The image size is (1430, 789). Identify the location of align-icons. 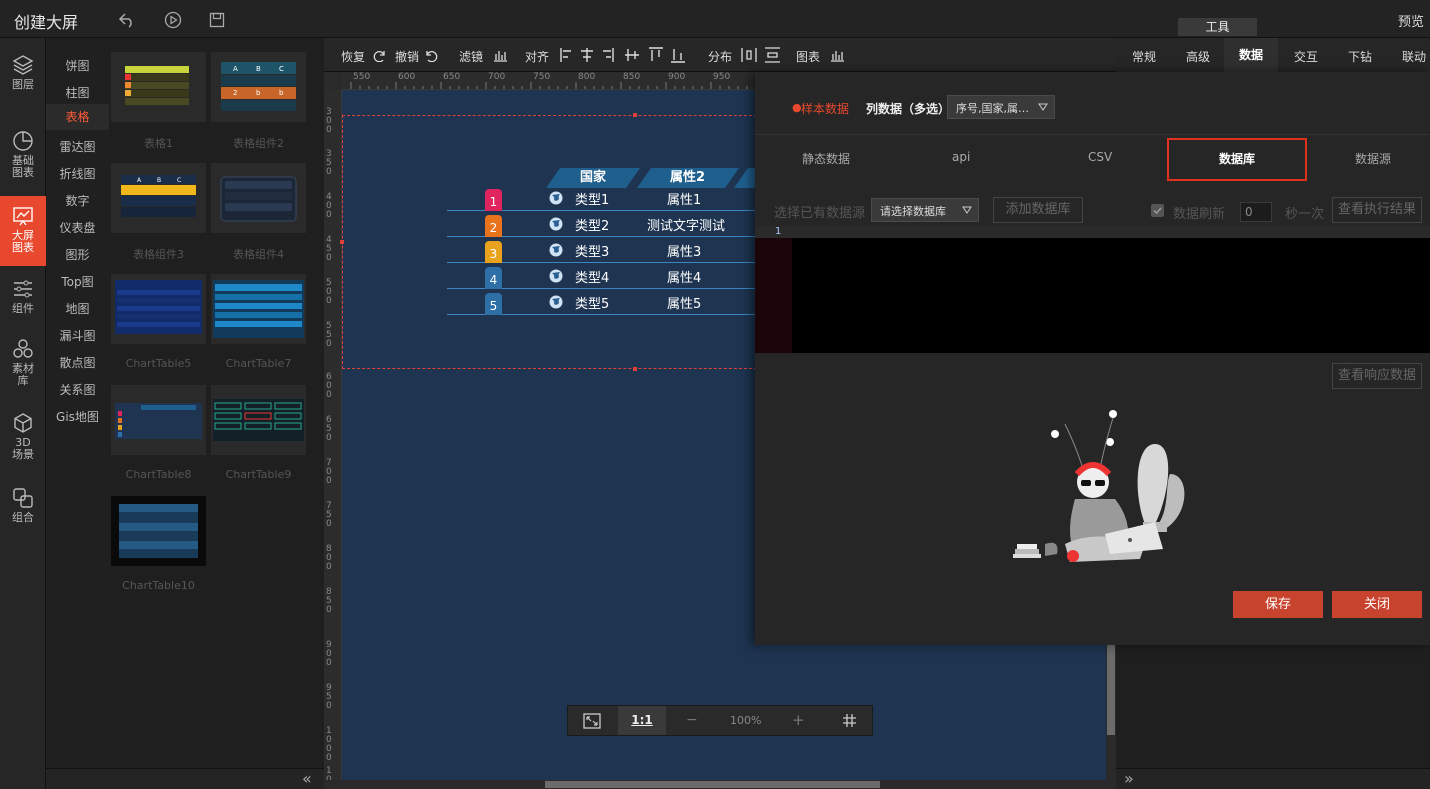
(622, 55).